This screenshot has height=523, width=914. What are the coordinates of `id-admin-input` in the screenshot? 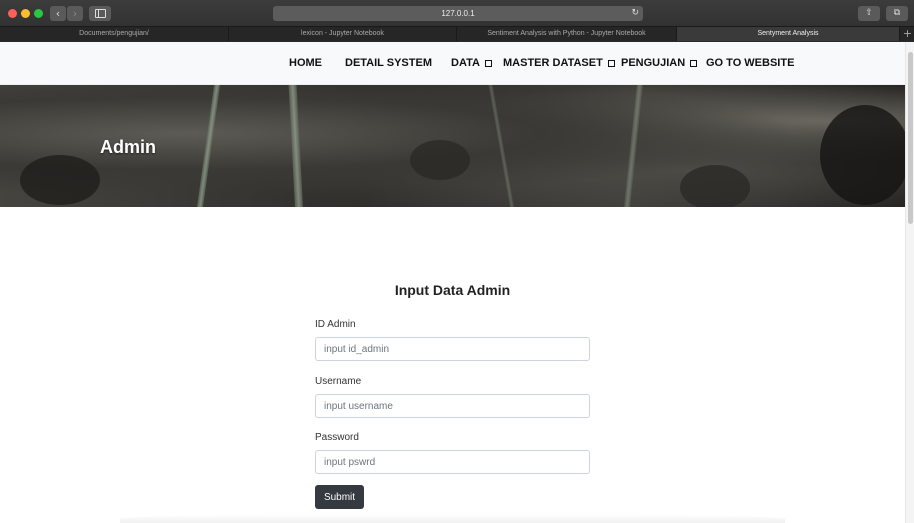 It's located at (452, 349).